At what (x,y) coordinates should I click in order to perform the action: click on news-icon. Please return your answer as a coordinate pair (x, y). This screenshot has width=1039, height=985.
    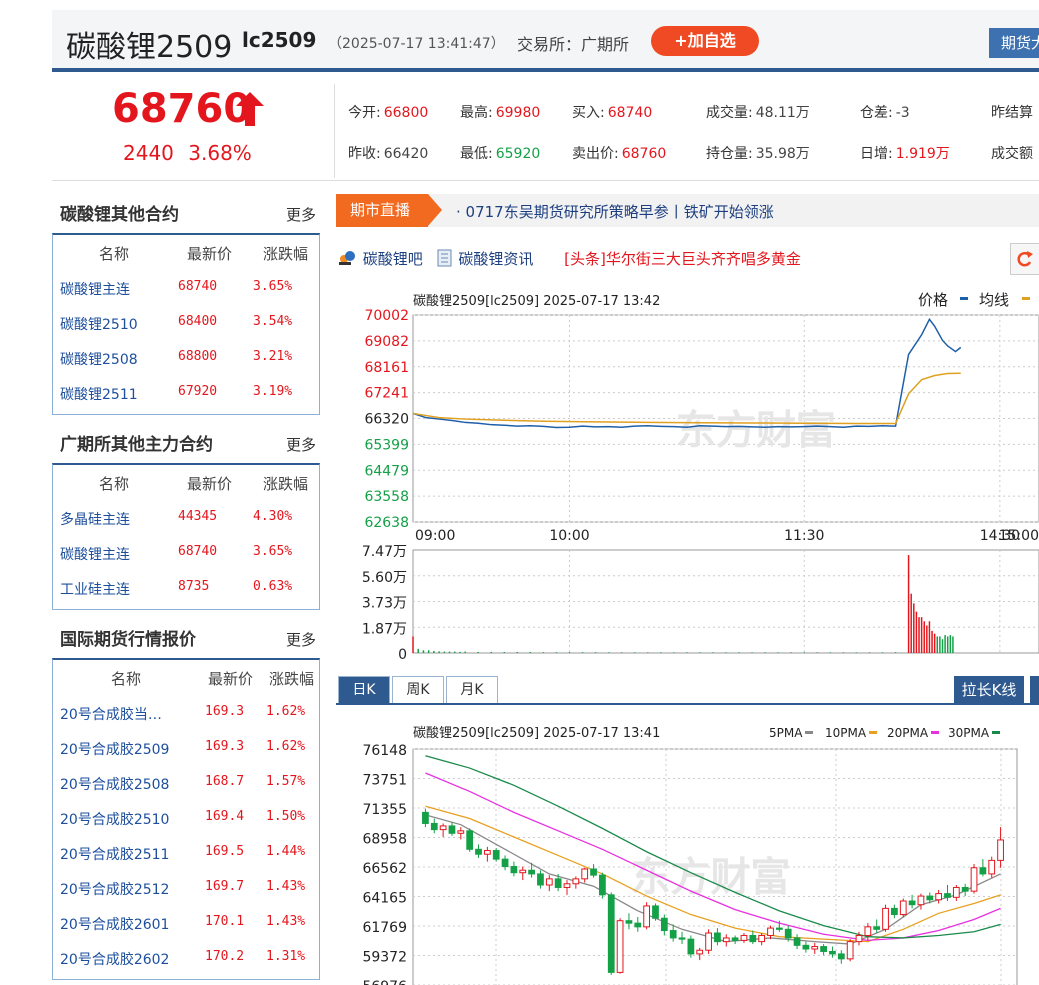
    Looking at the image, I should click on (444, 258).